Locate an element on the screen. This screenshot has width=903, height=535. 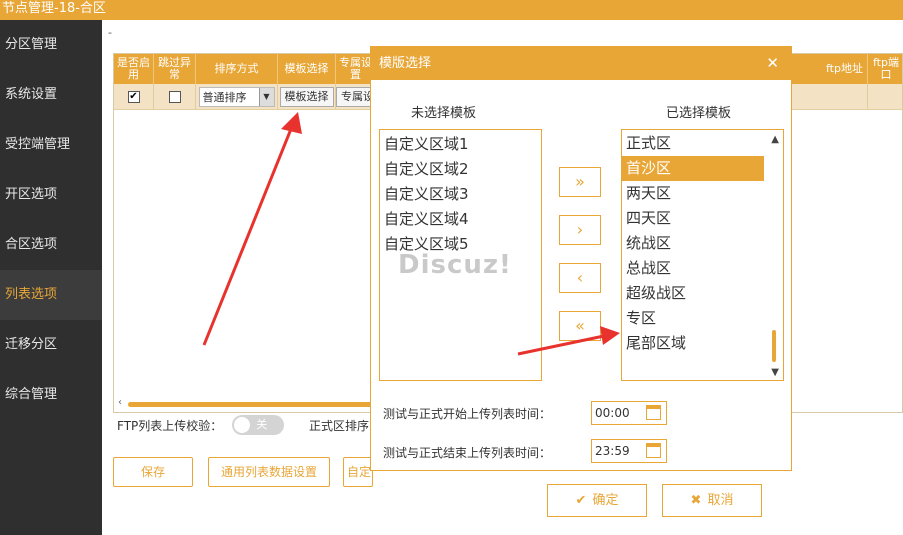
header-ftp-addr: ftp地址 is located at coordinates (845, 69).